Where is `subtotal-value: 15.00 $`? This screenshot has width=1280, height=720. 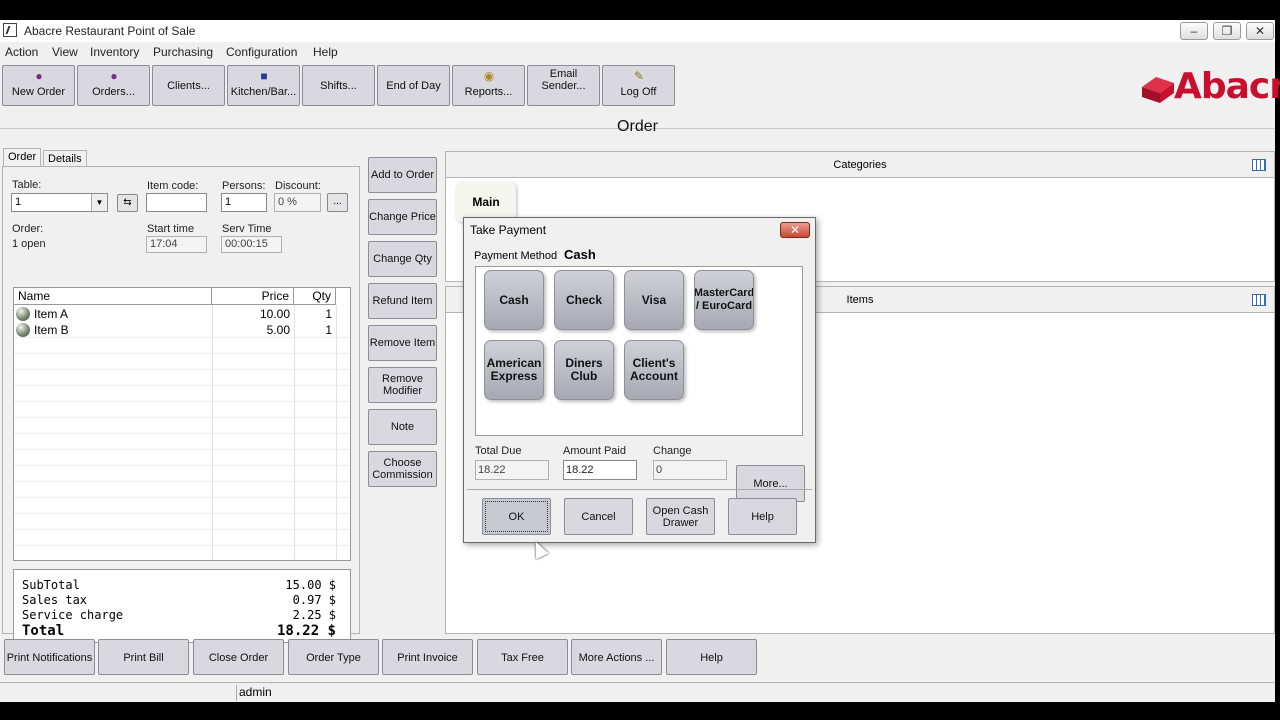
subtotal-value: 15.00 $ is located at coordinates (310, 585).